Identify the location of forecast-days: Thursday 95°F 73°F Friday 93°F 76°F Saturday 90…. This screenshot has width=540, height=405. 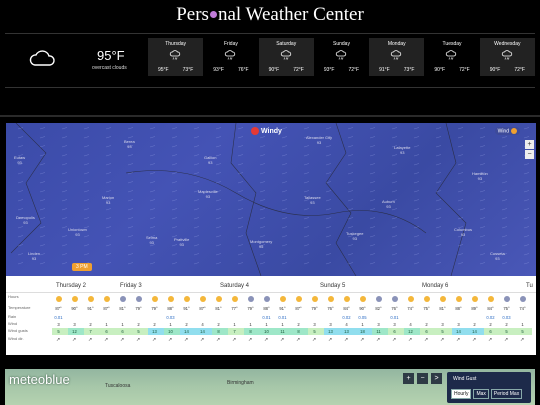
(341, 61).